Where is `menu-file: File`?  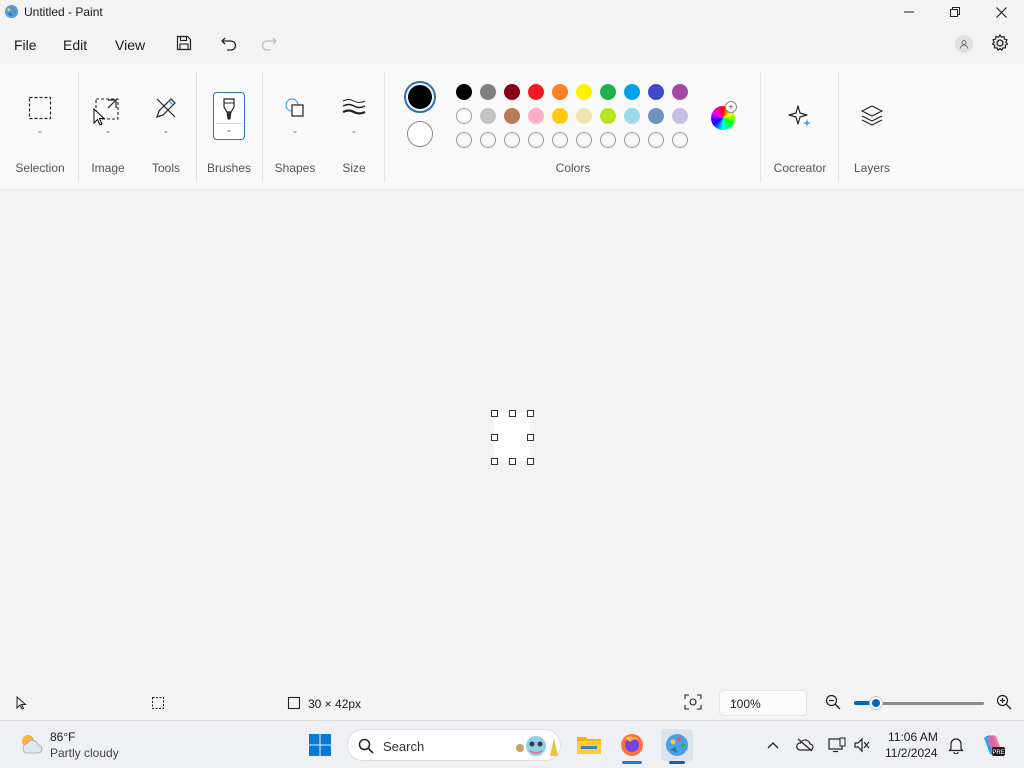
menu-file: File is located at coordinates (25, 45).